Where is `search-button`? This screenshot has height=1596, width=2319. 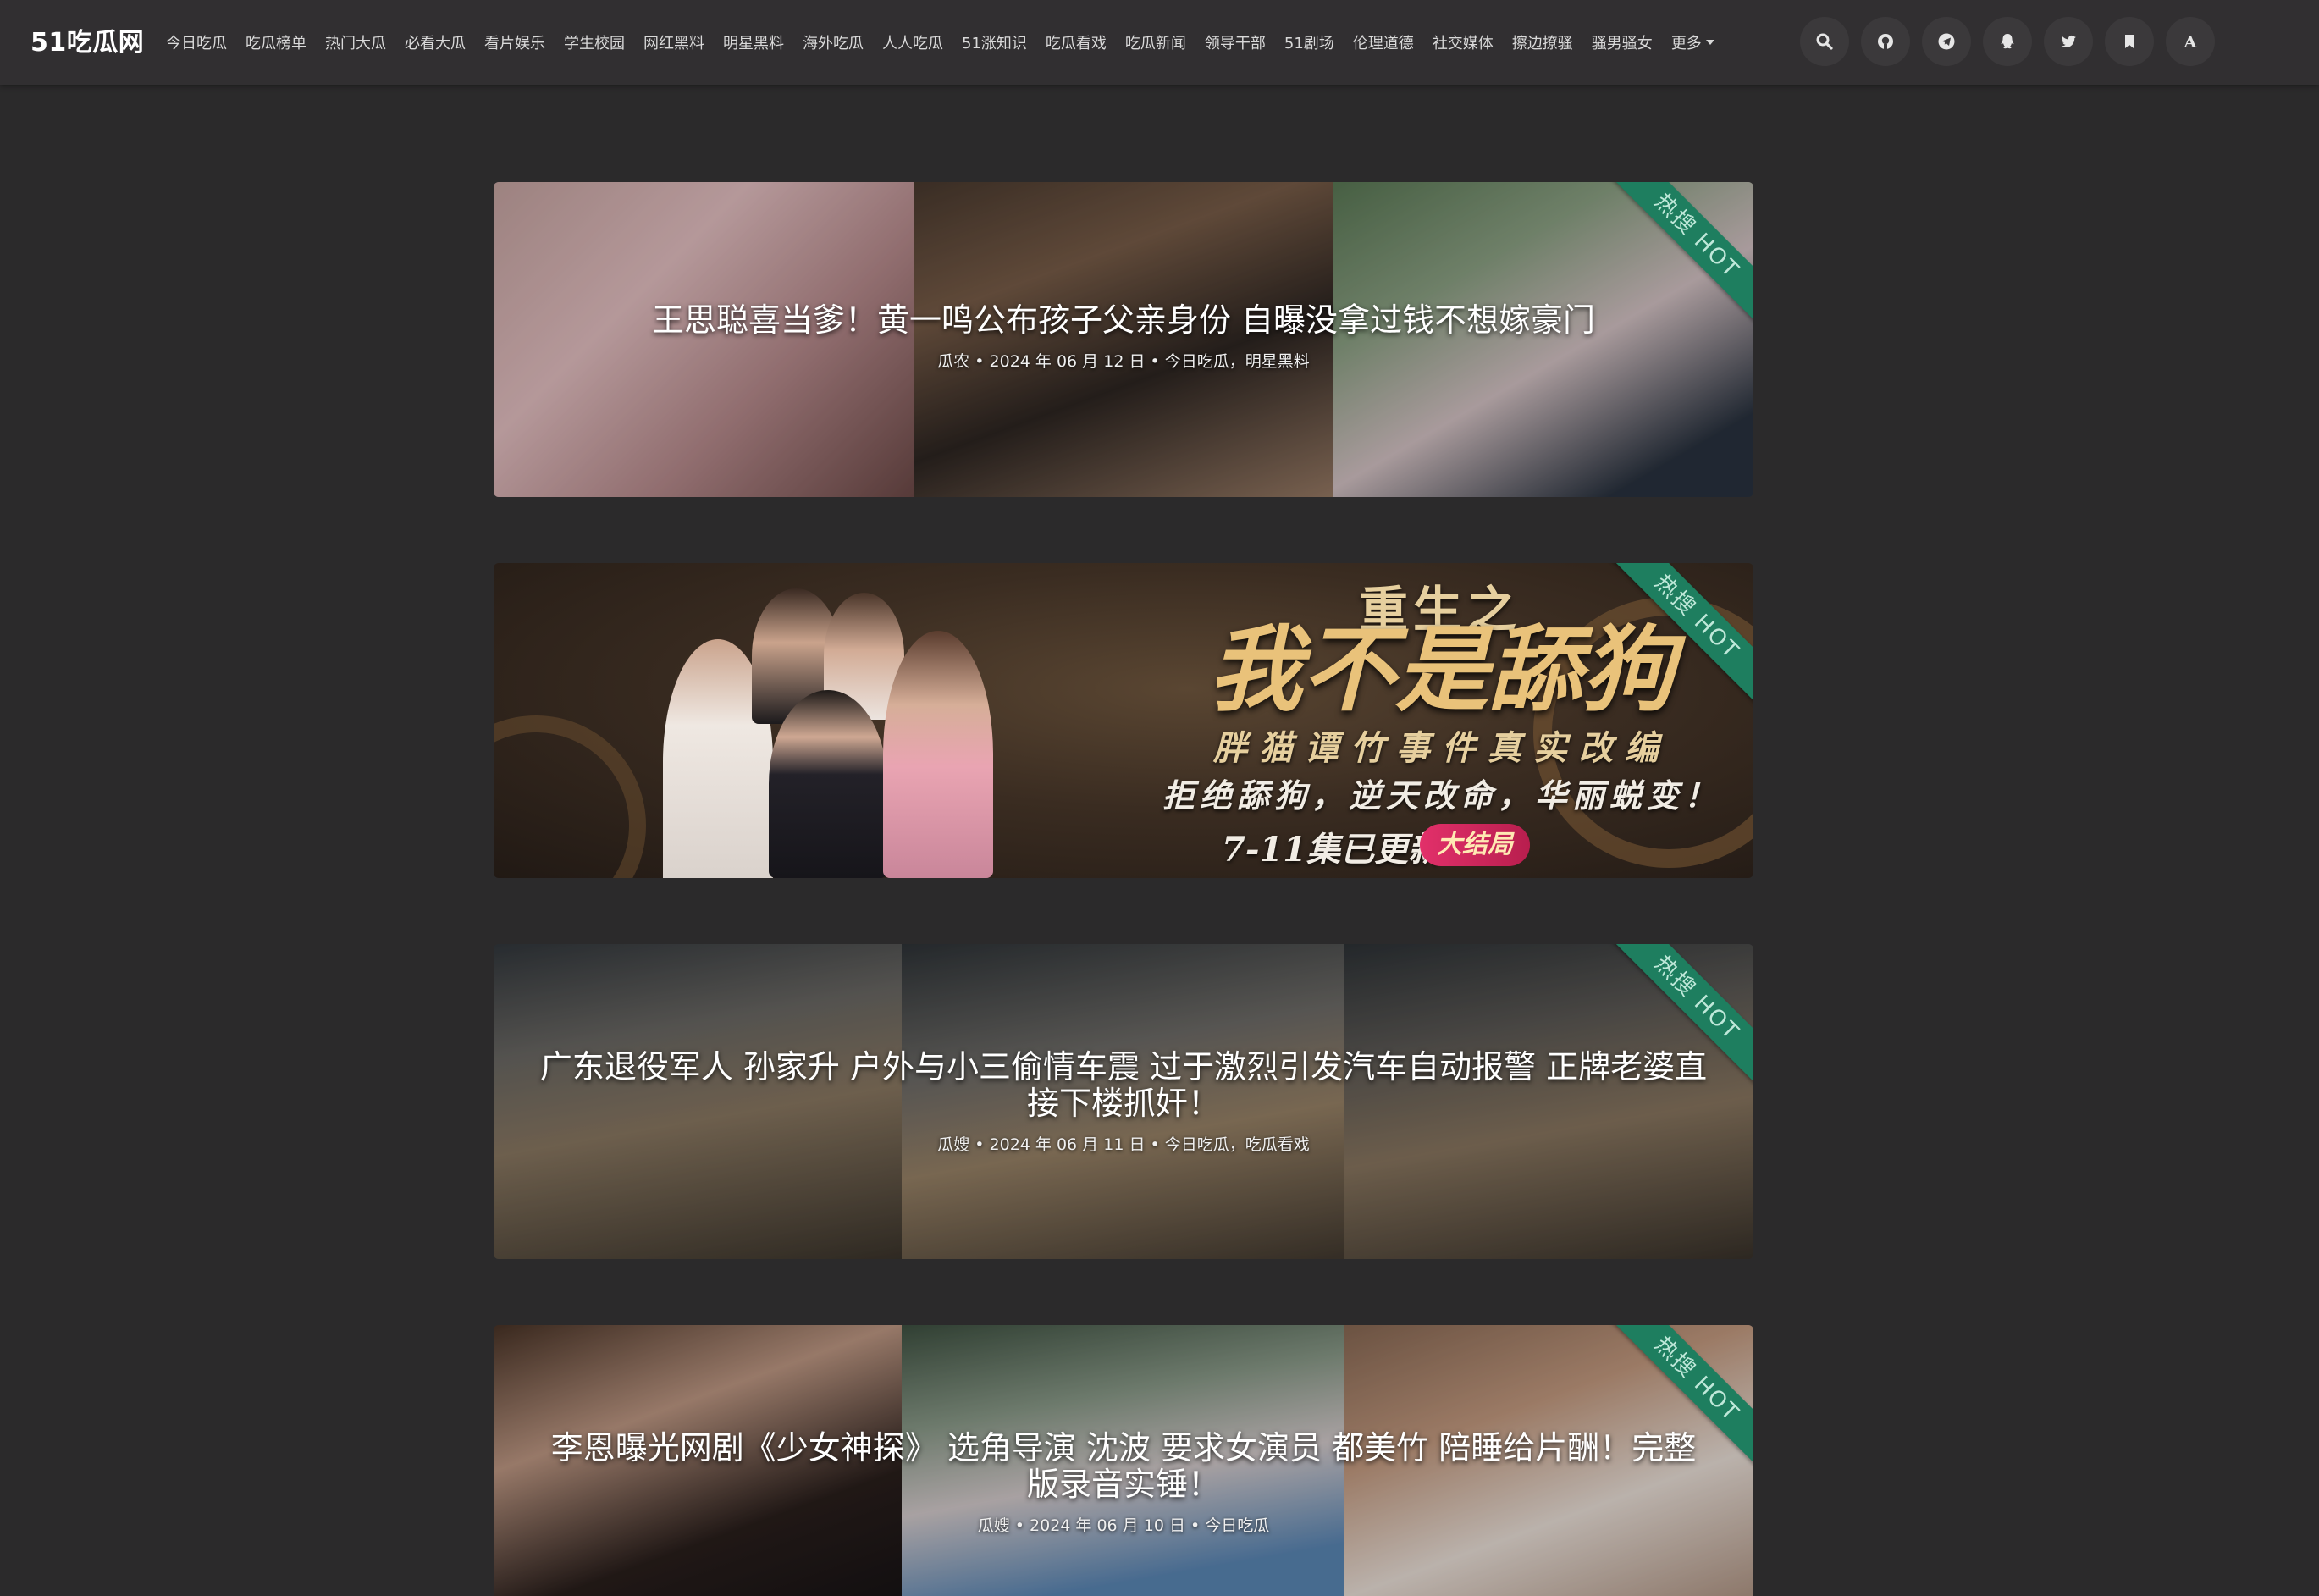
search-button is located at coordinates (1824, 41).